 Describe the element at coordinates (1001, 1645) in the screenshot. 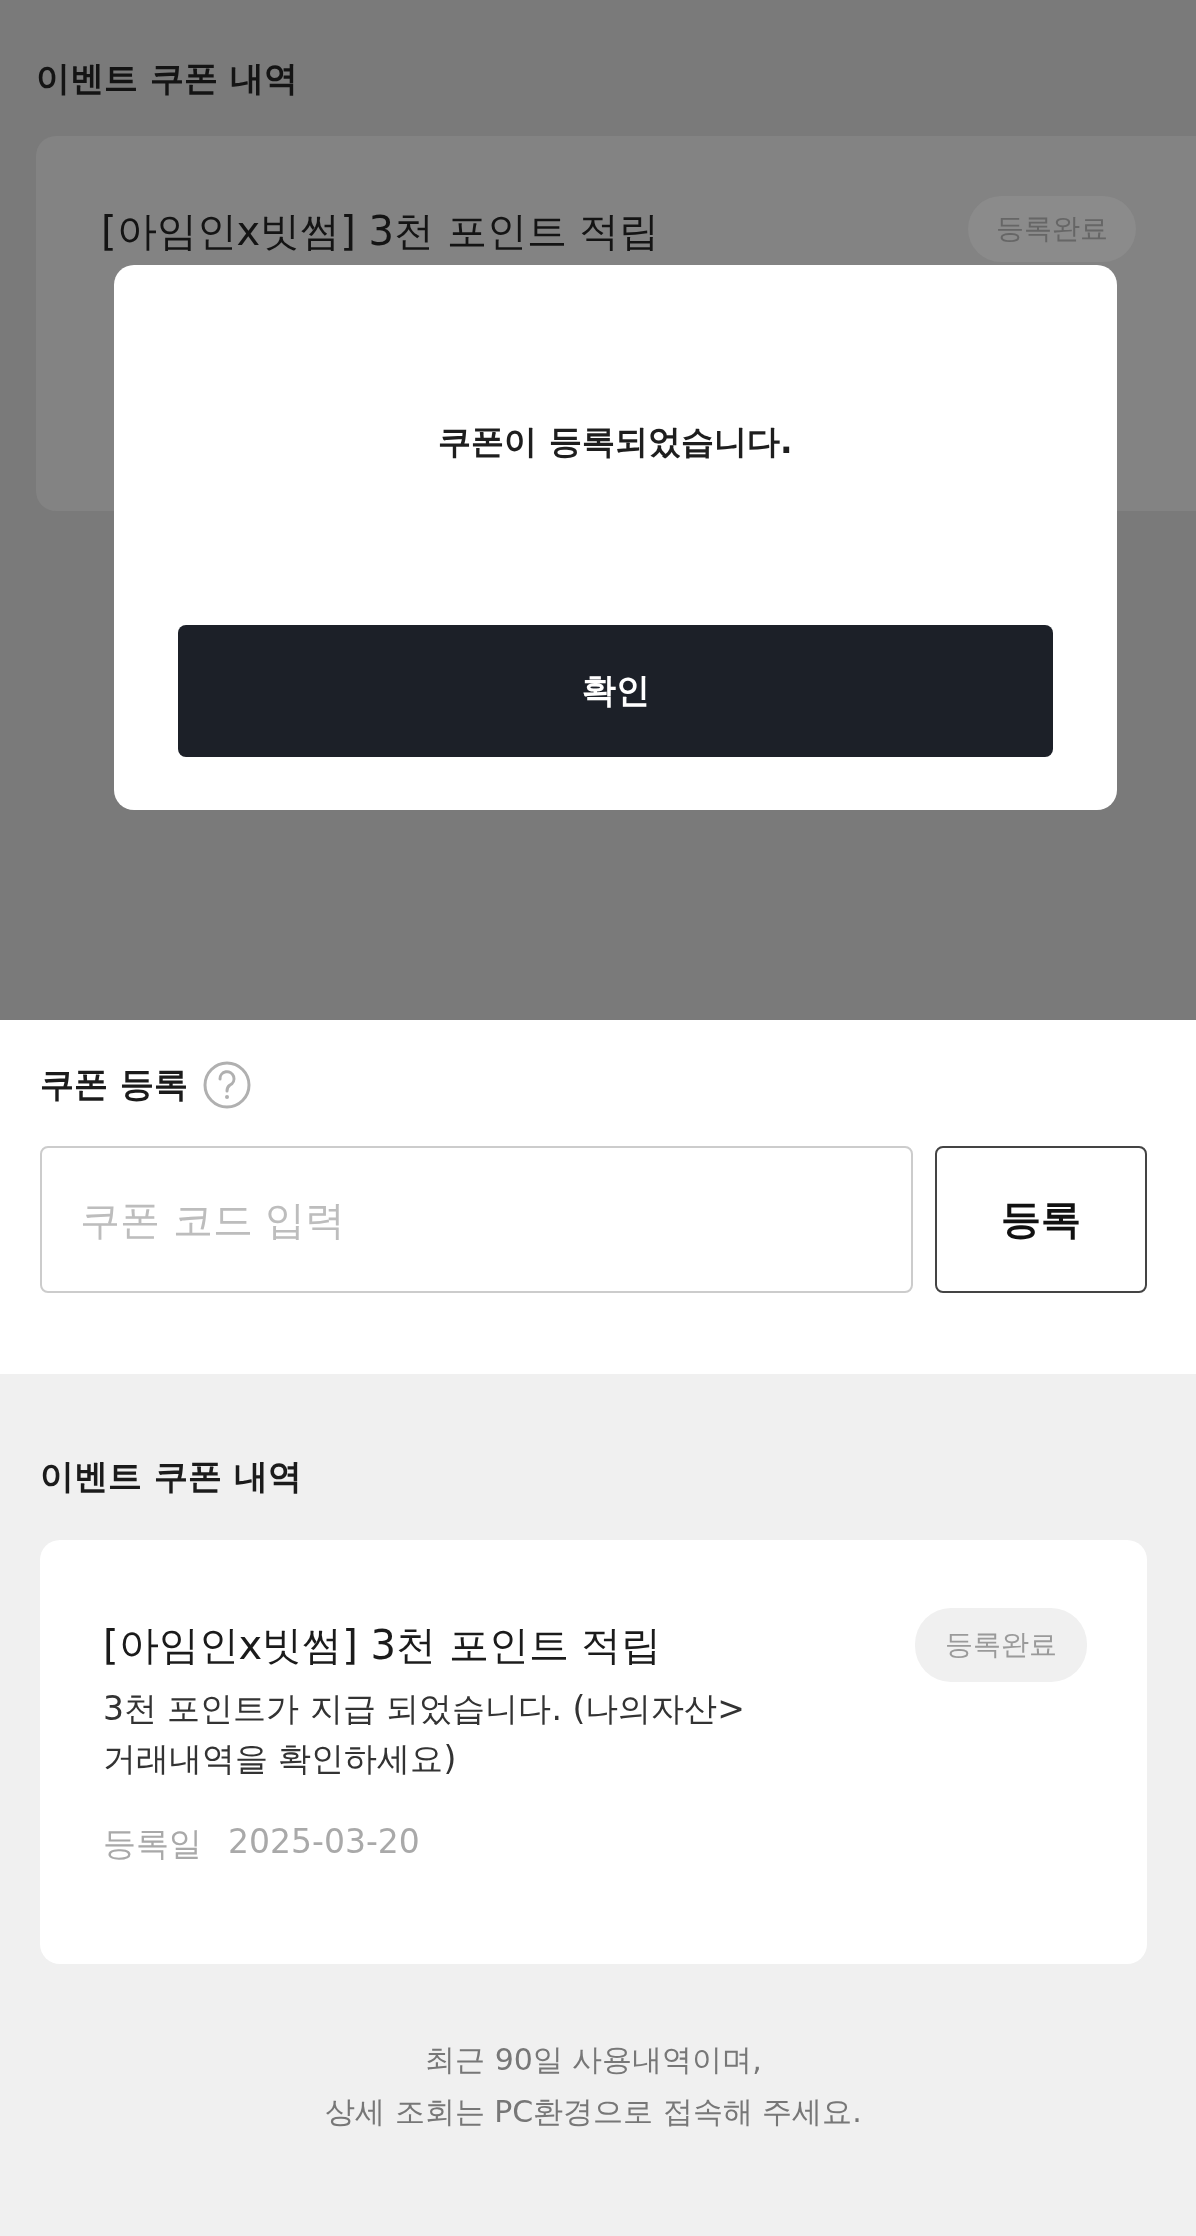

I see `status-badge: 등록완료` at that location.